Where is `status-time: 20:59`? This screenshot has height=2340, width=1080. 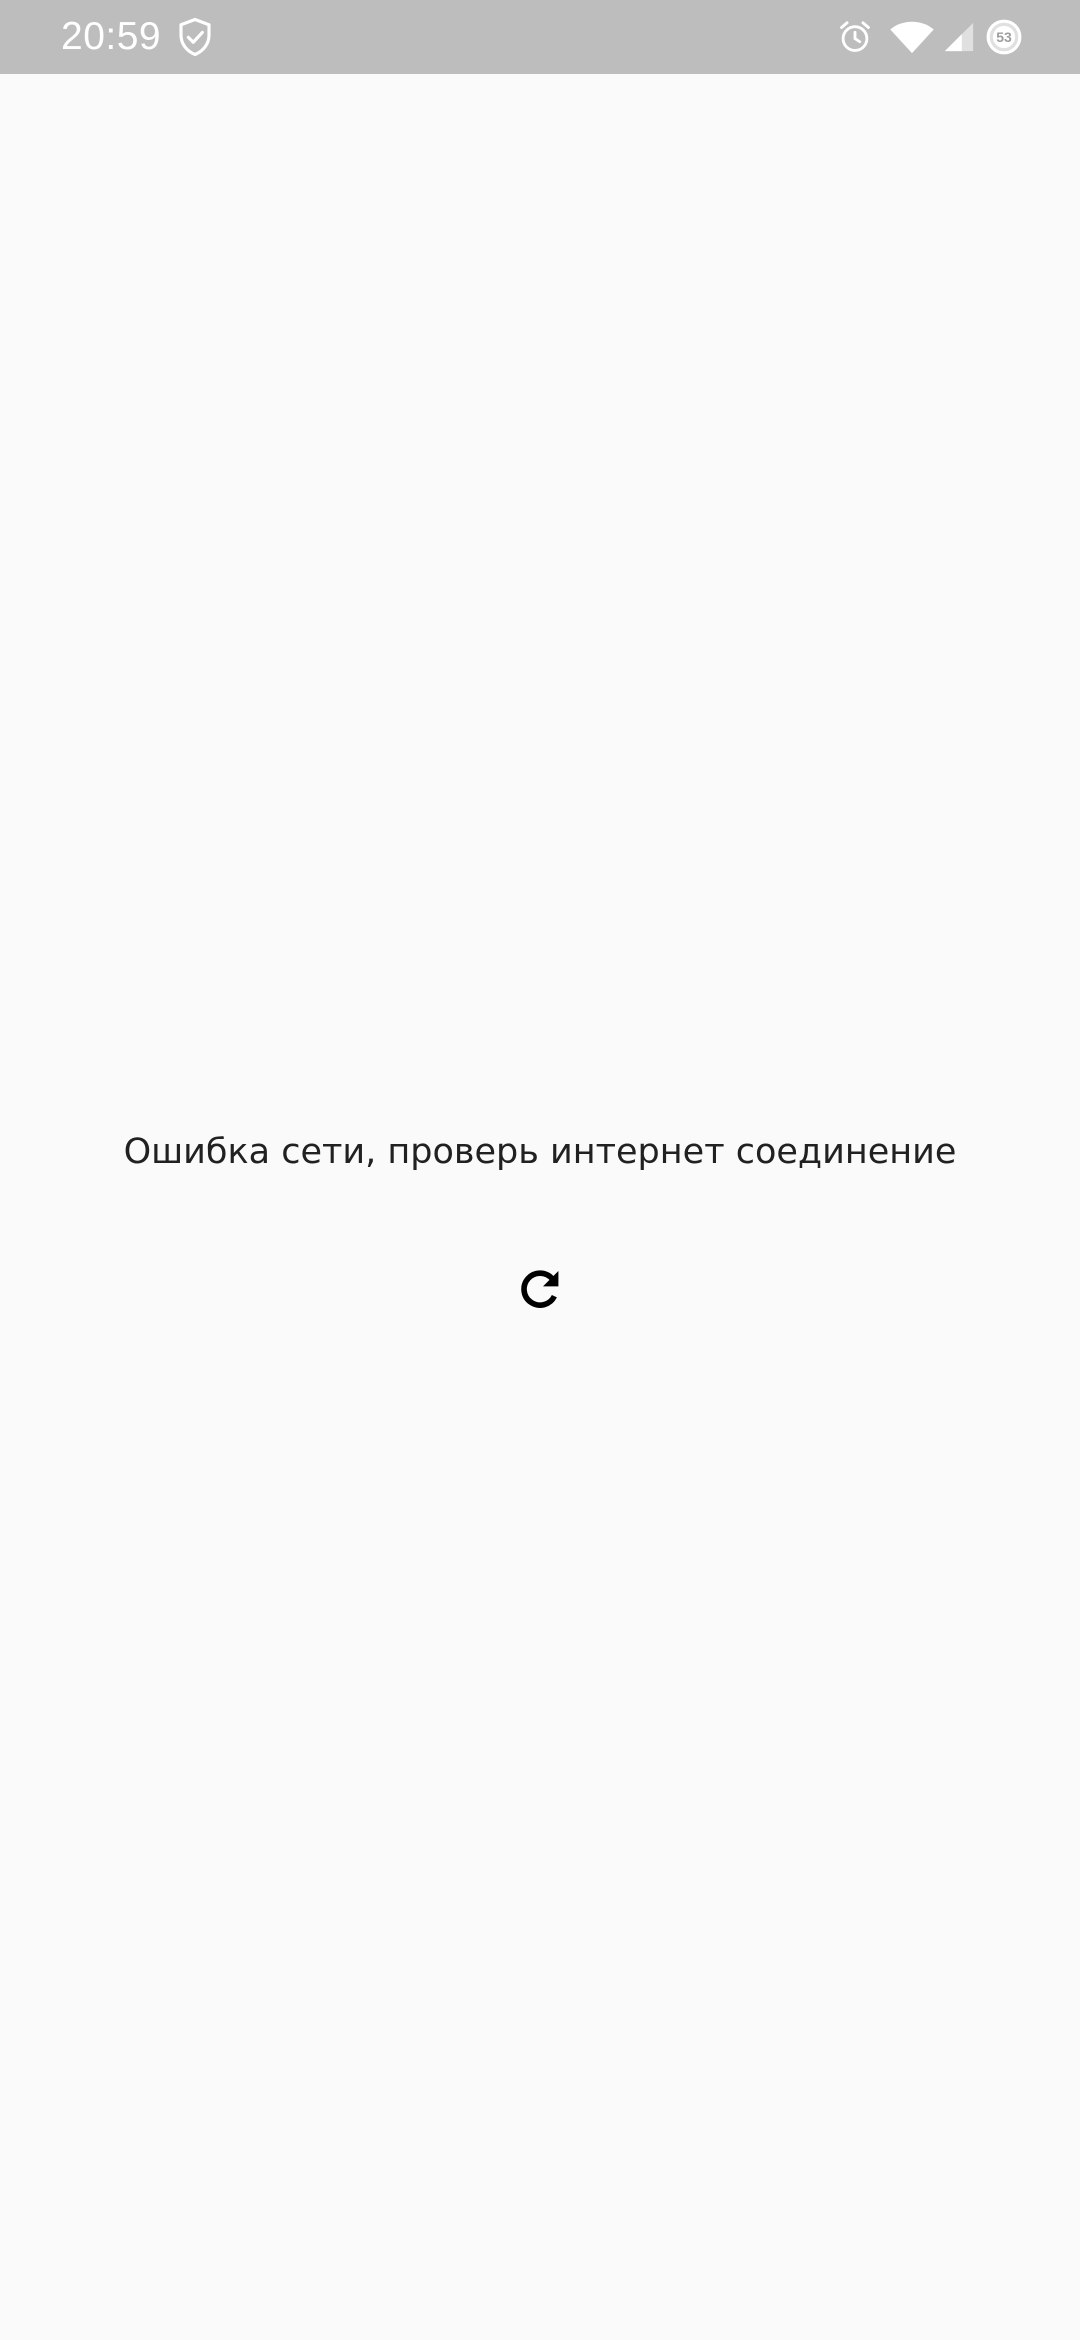
status-time: 20:59 is located at coordinates (111, 36).